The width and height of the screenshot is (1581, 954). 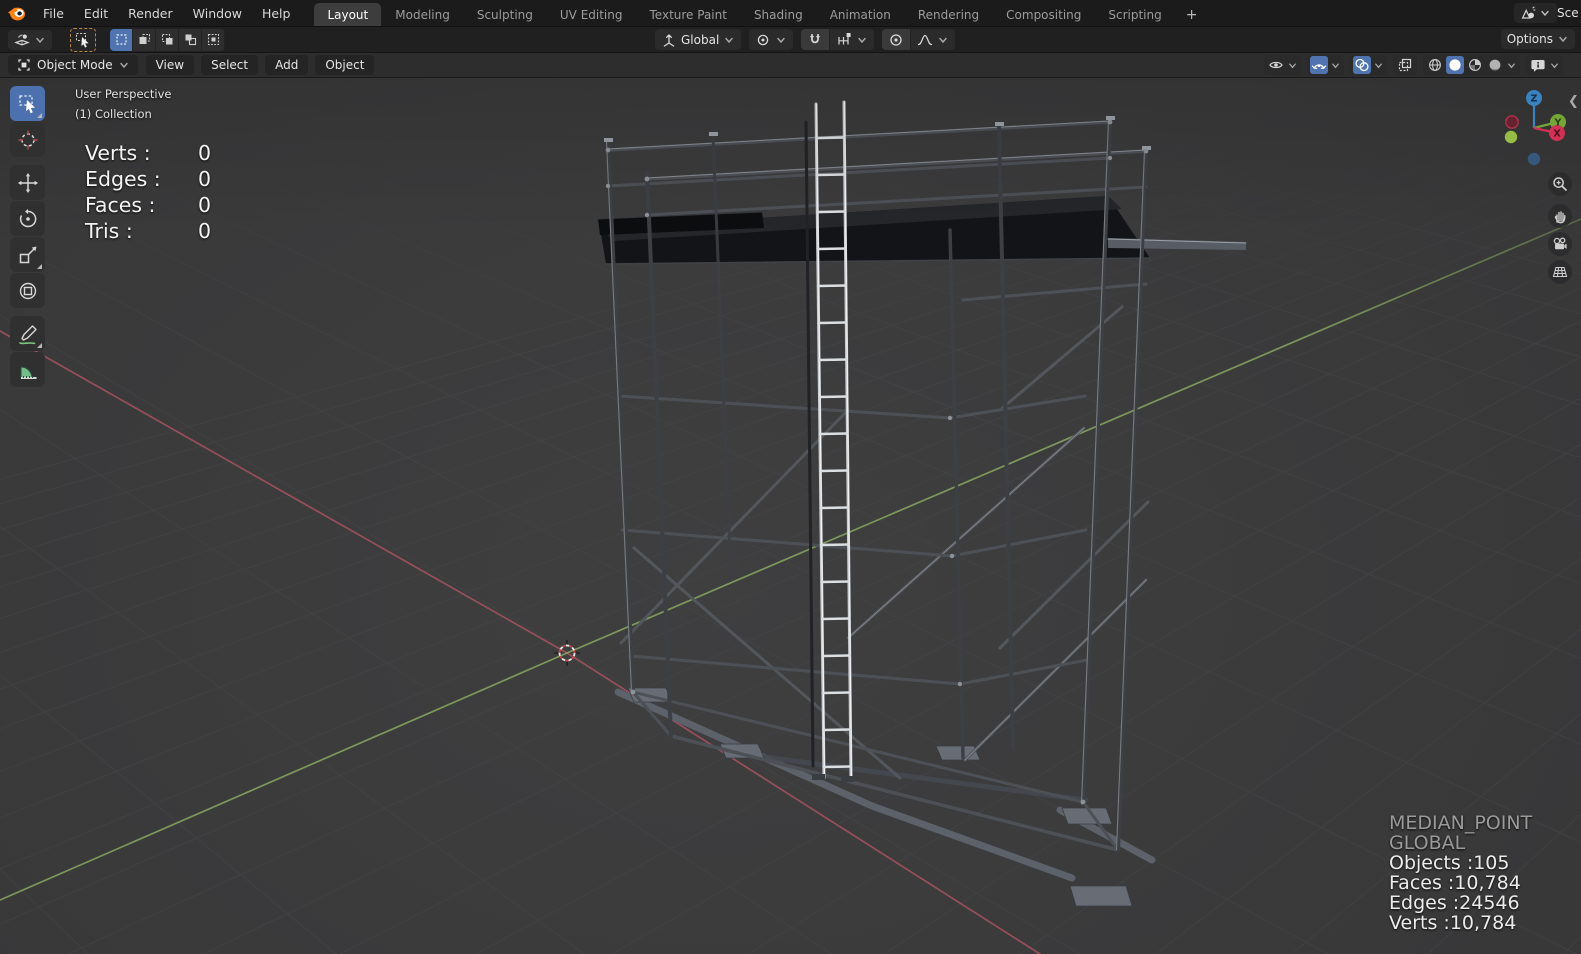 I want to click on orientation-value: Global, so click(x=700, y=39).